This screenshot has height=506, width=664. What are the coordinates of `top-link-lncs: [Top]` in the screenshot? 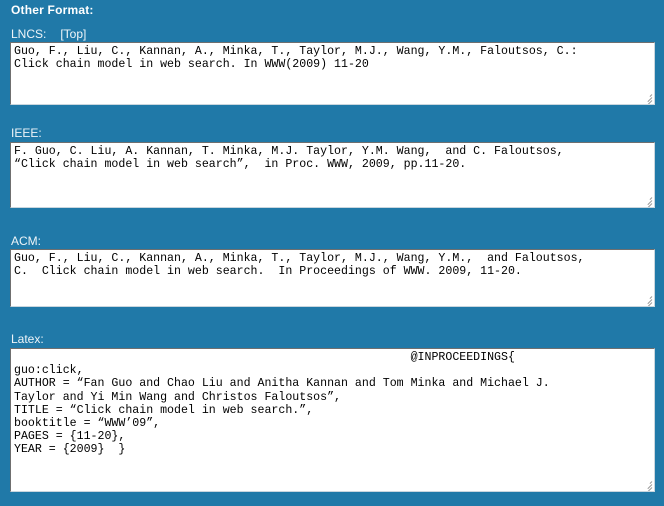 It's located at (73, 34).